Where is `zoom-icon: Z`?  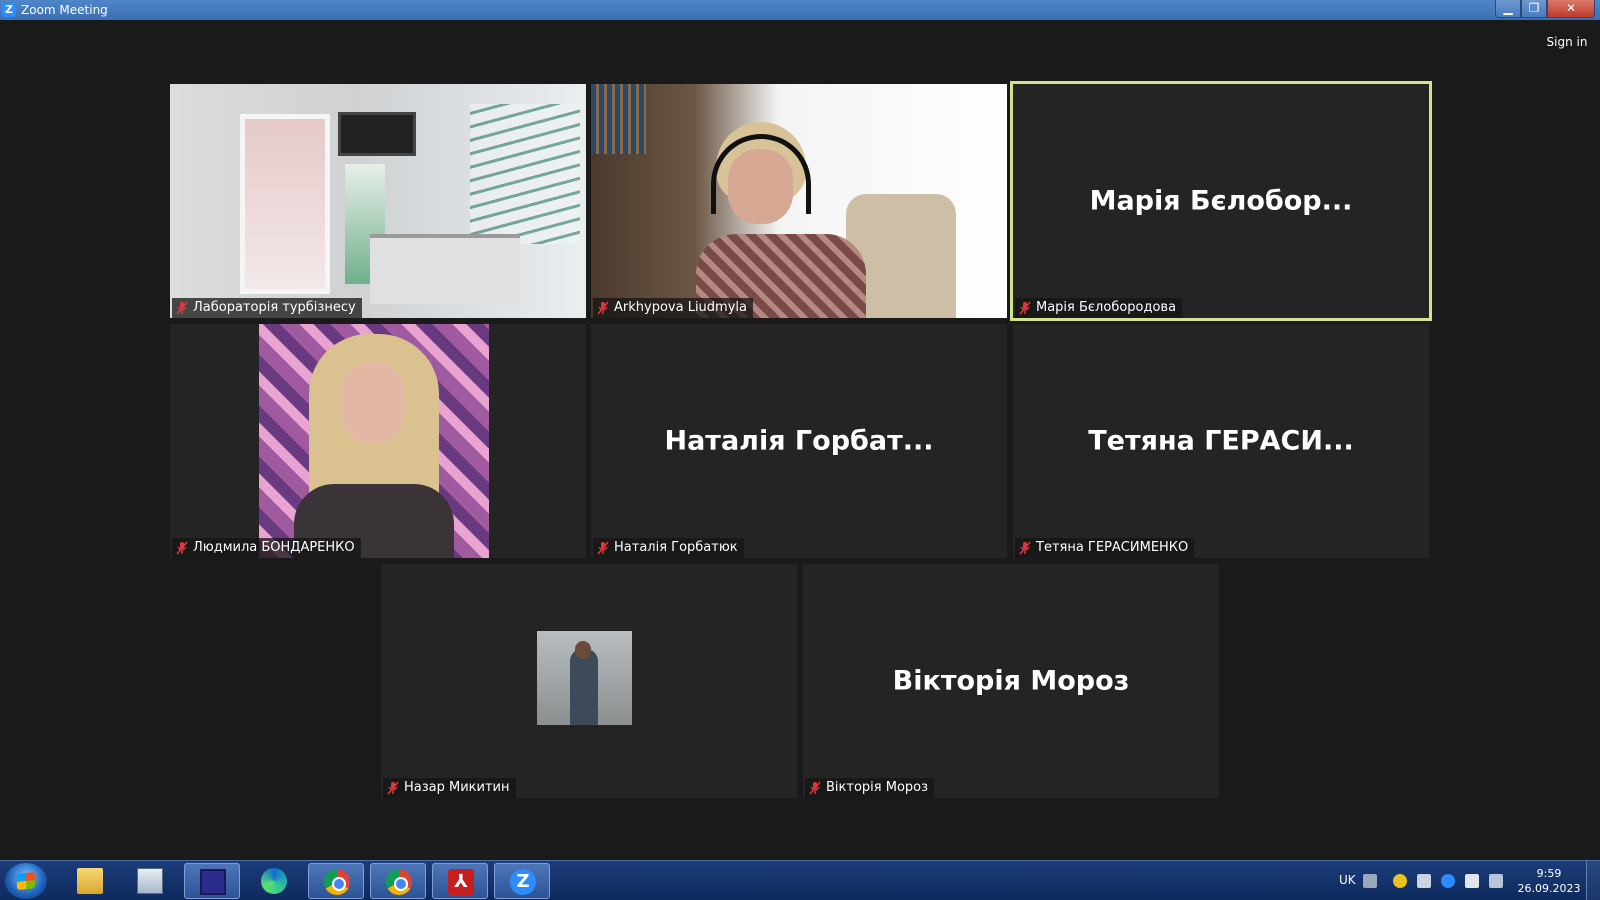
zoom-icon: Z is located at coordinates (523, 882).